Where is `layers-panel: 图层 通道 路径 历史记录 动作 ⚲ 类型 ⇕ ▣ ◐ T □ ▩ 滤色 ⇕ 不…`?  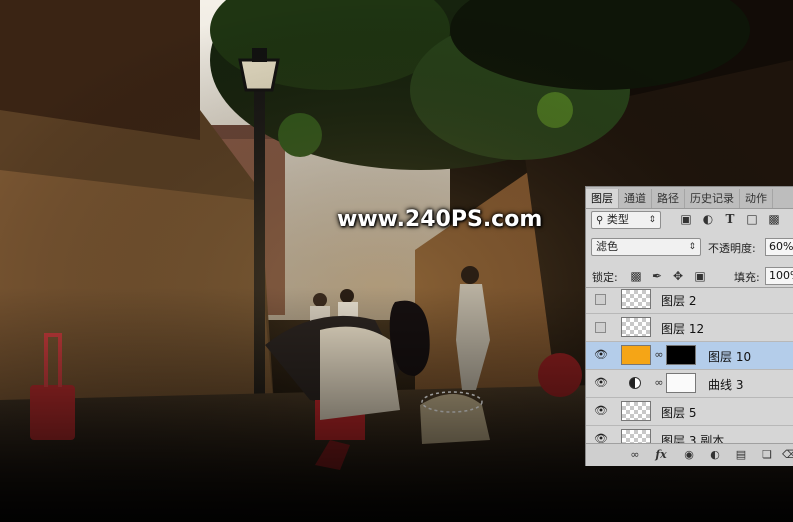 layers-panel: 图层 通道 路径 历史记录 动作 ⚲ 类型 ⇕ ▣ ◐ T □ ▩ 滤色 ⇕ 不… is located at coordinates (689, 326).